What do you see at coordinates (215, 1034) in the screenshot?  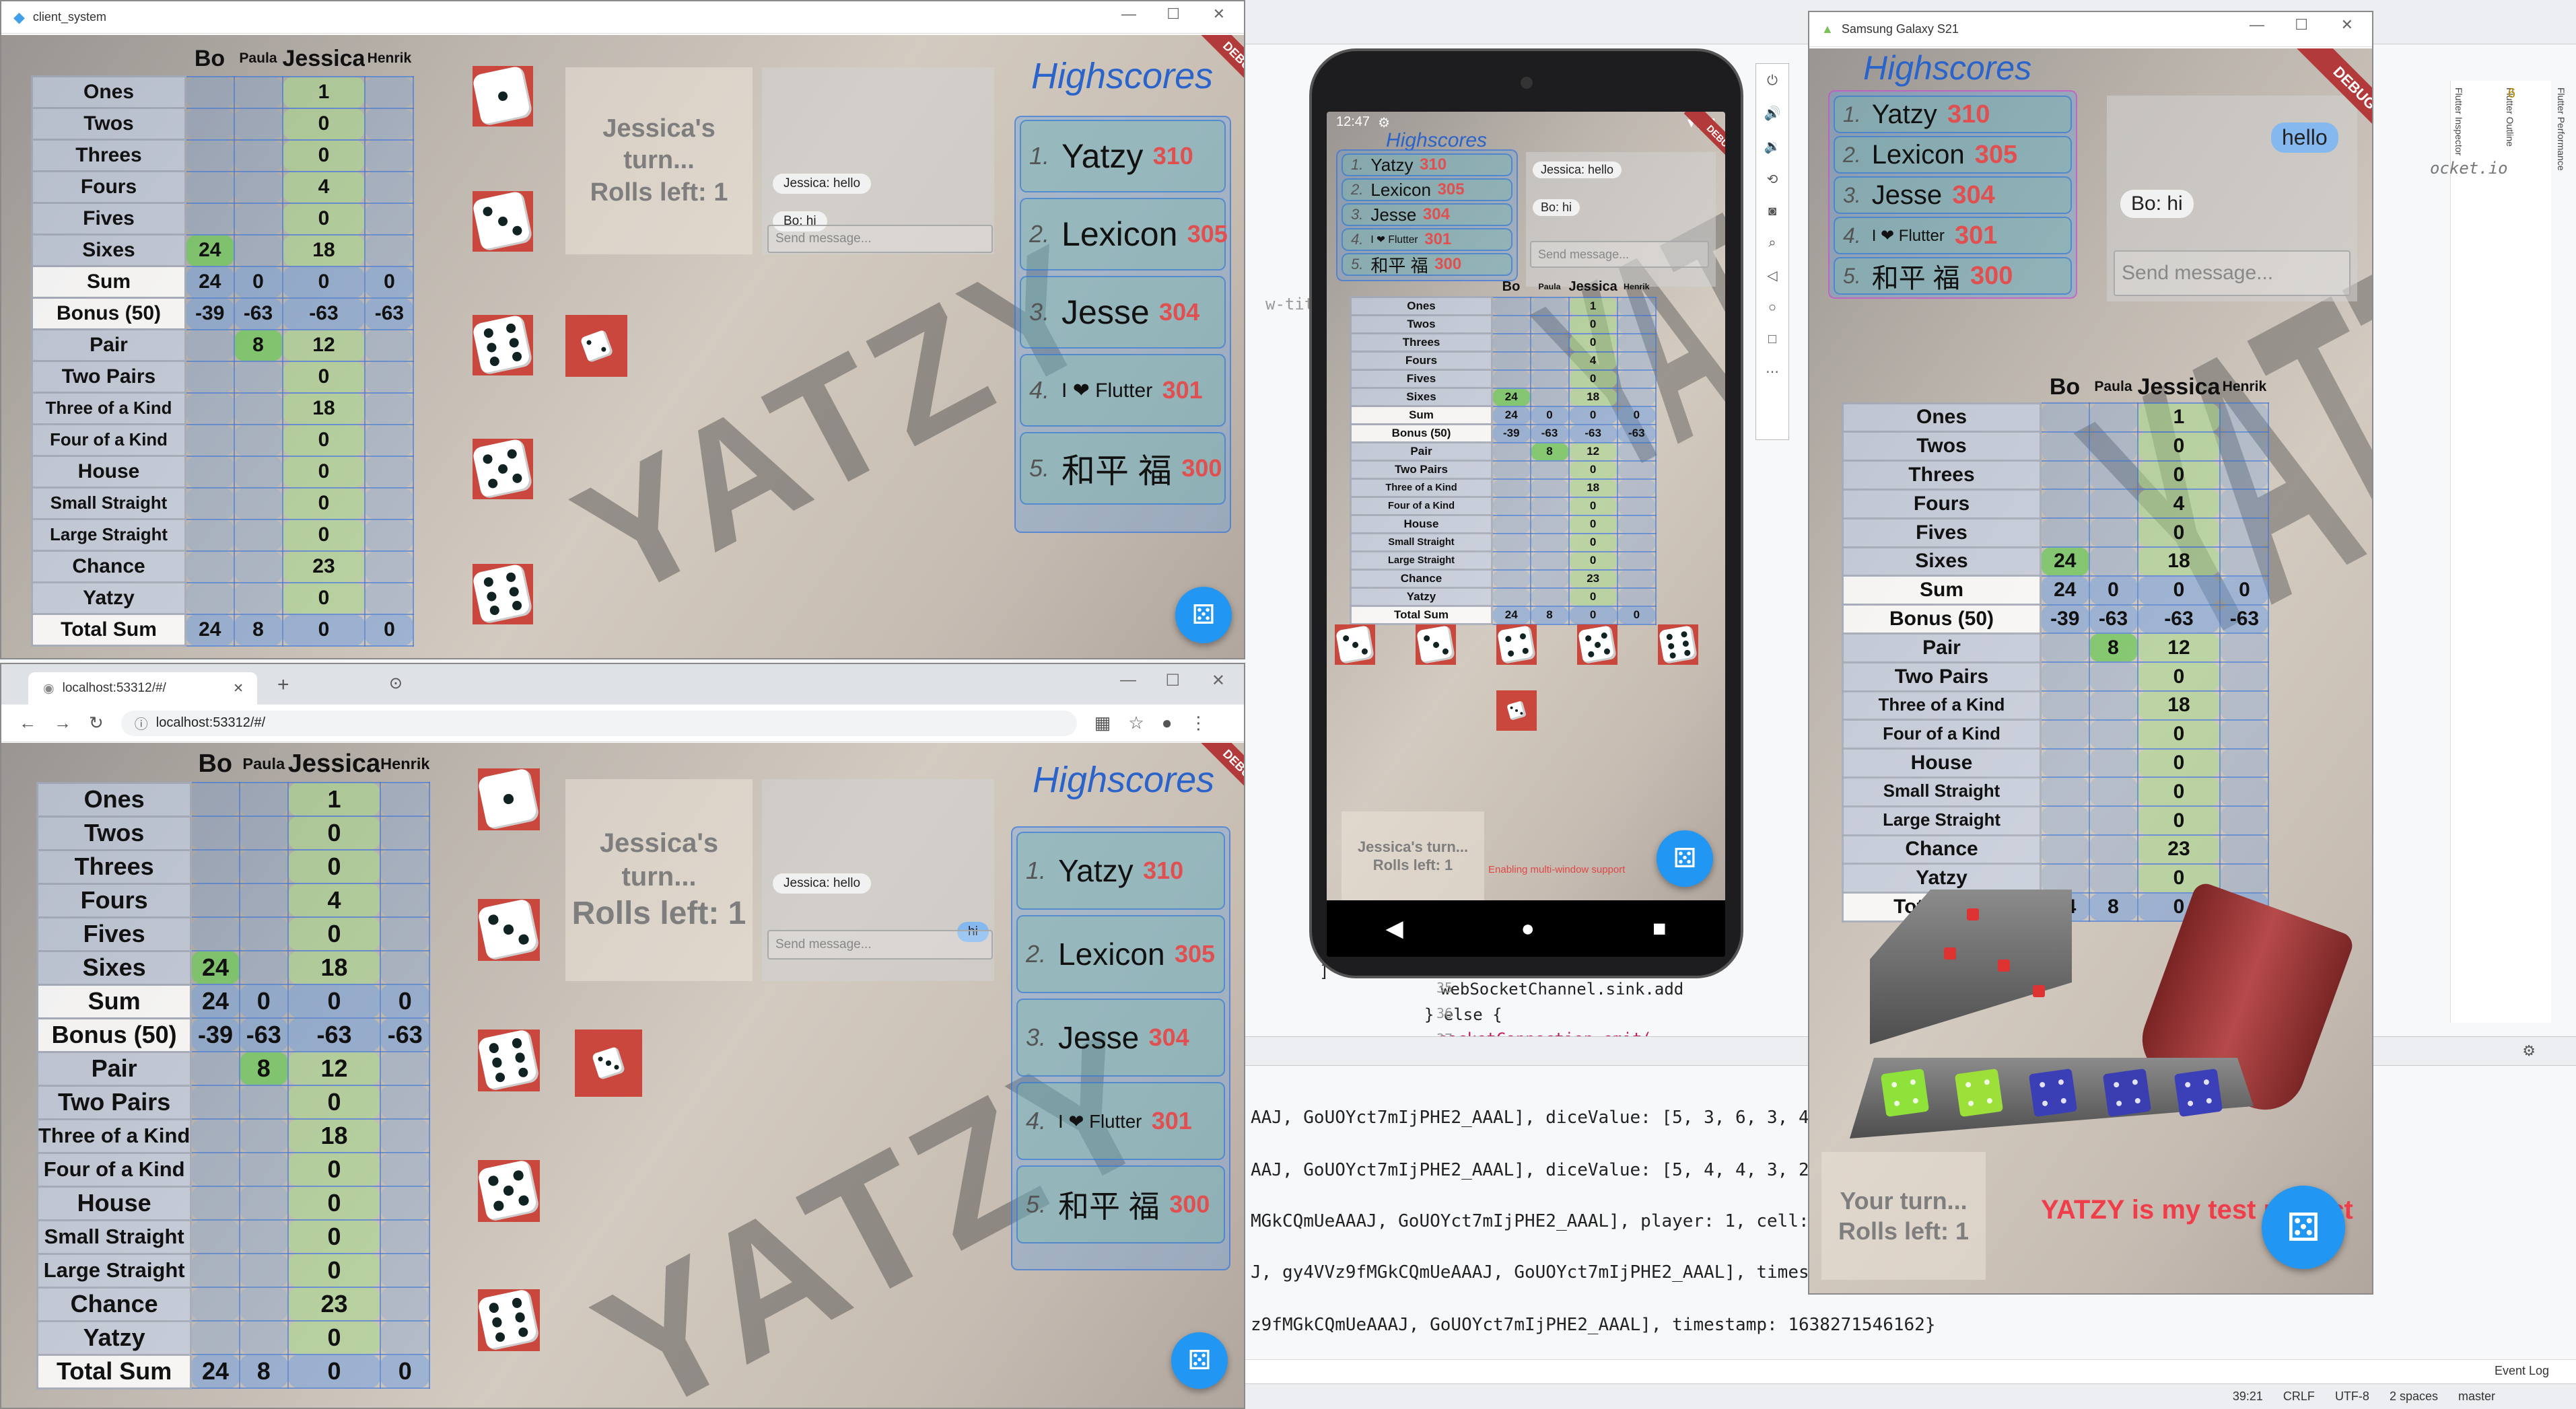 I see `score-cell: -39` at bounding box center [215, 1034].